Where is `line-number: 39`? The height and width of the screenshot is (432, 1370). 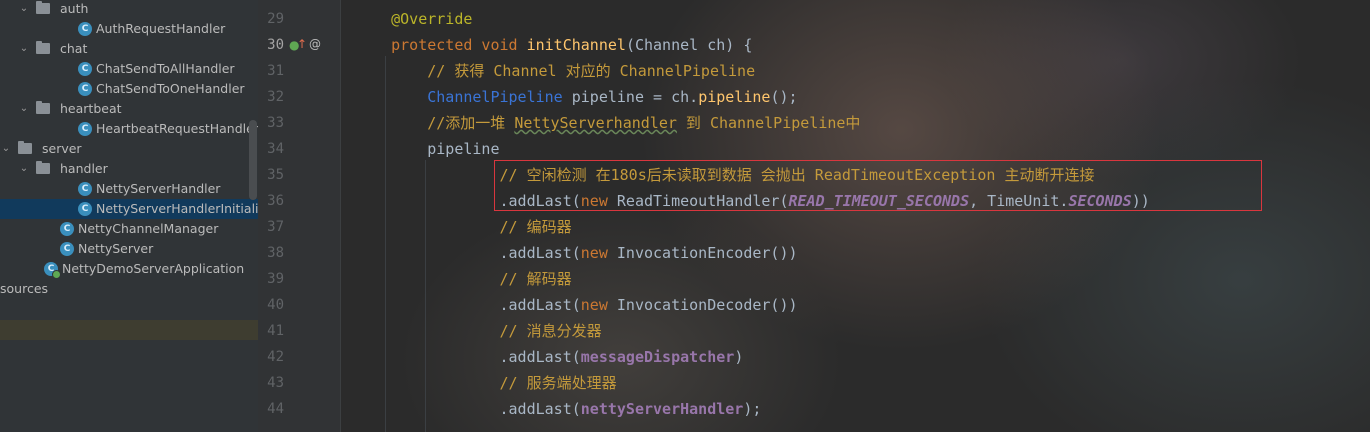
line-number: 39 is located at coordinates (275, 279).